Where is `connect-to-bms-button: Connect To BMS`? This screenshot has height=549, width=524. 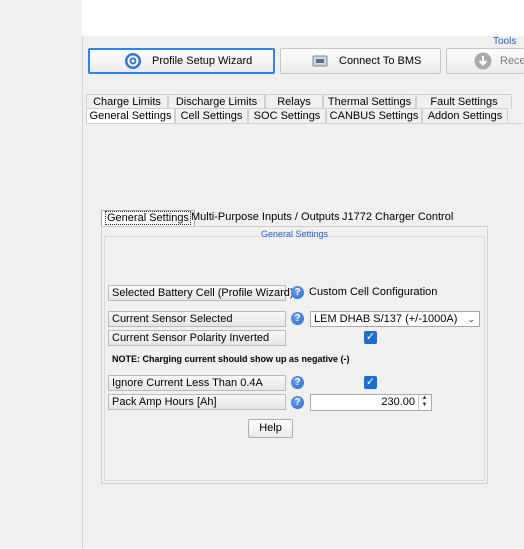
connect-to-bms-button: Connect To BMS is located at coordinates (360, 61).